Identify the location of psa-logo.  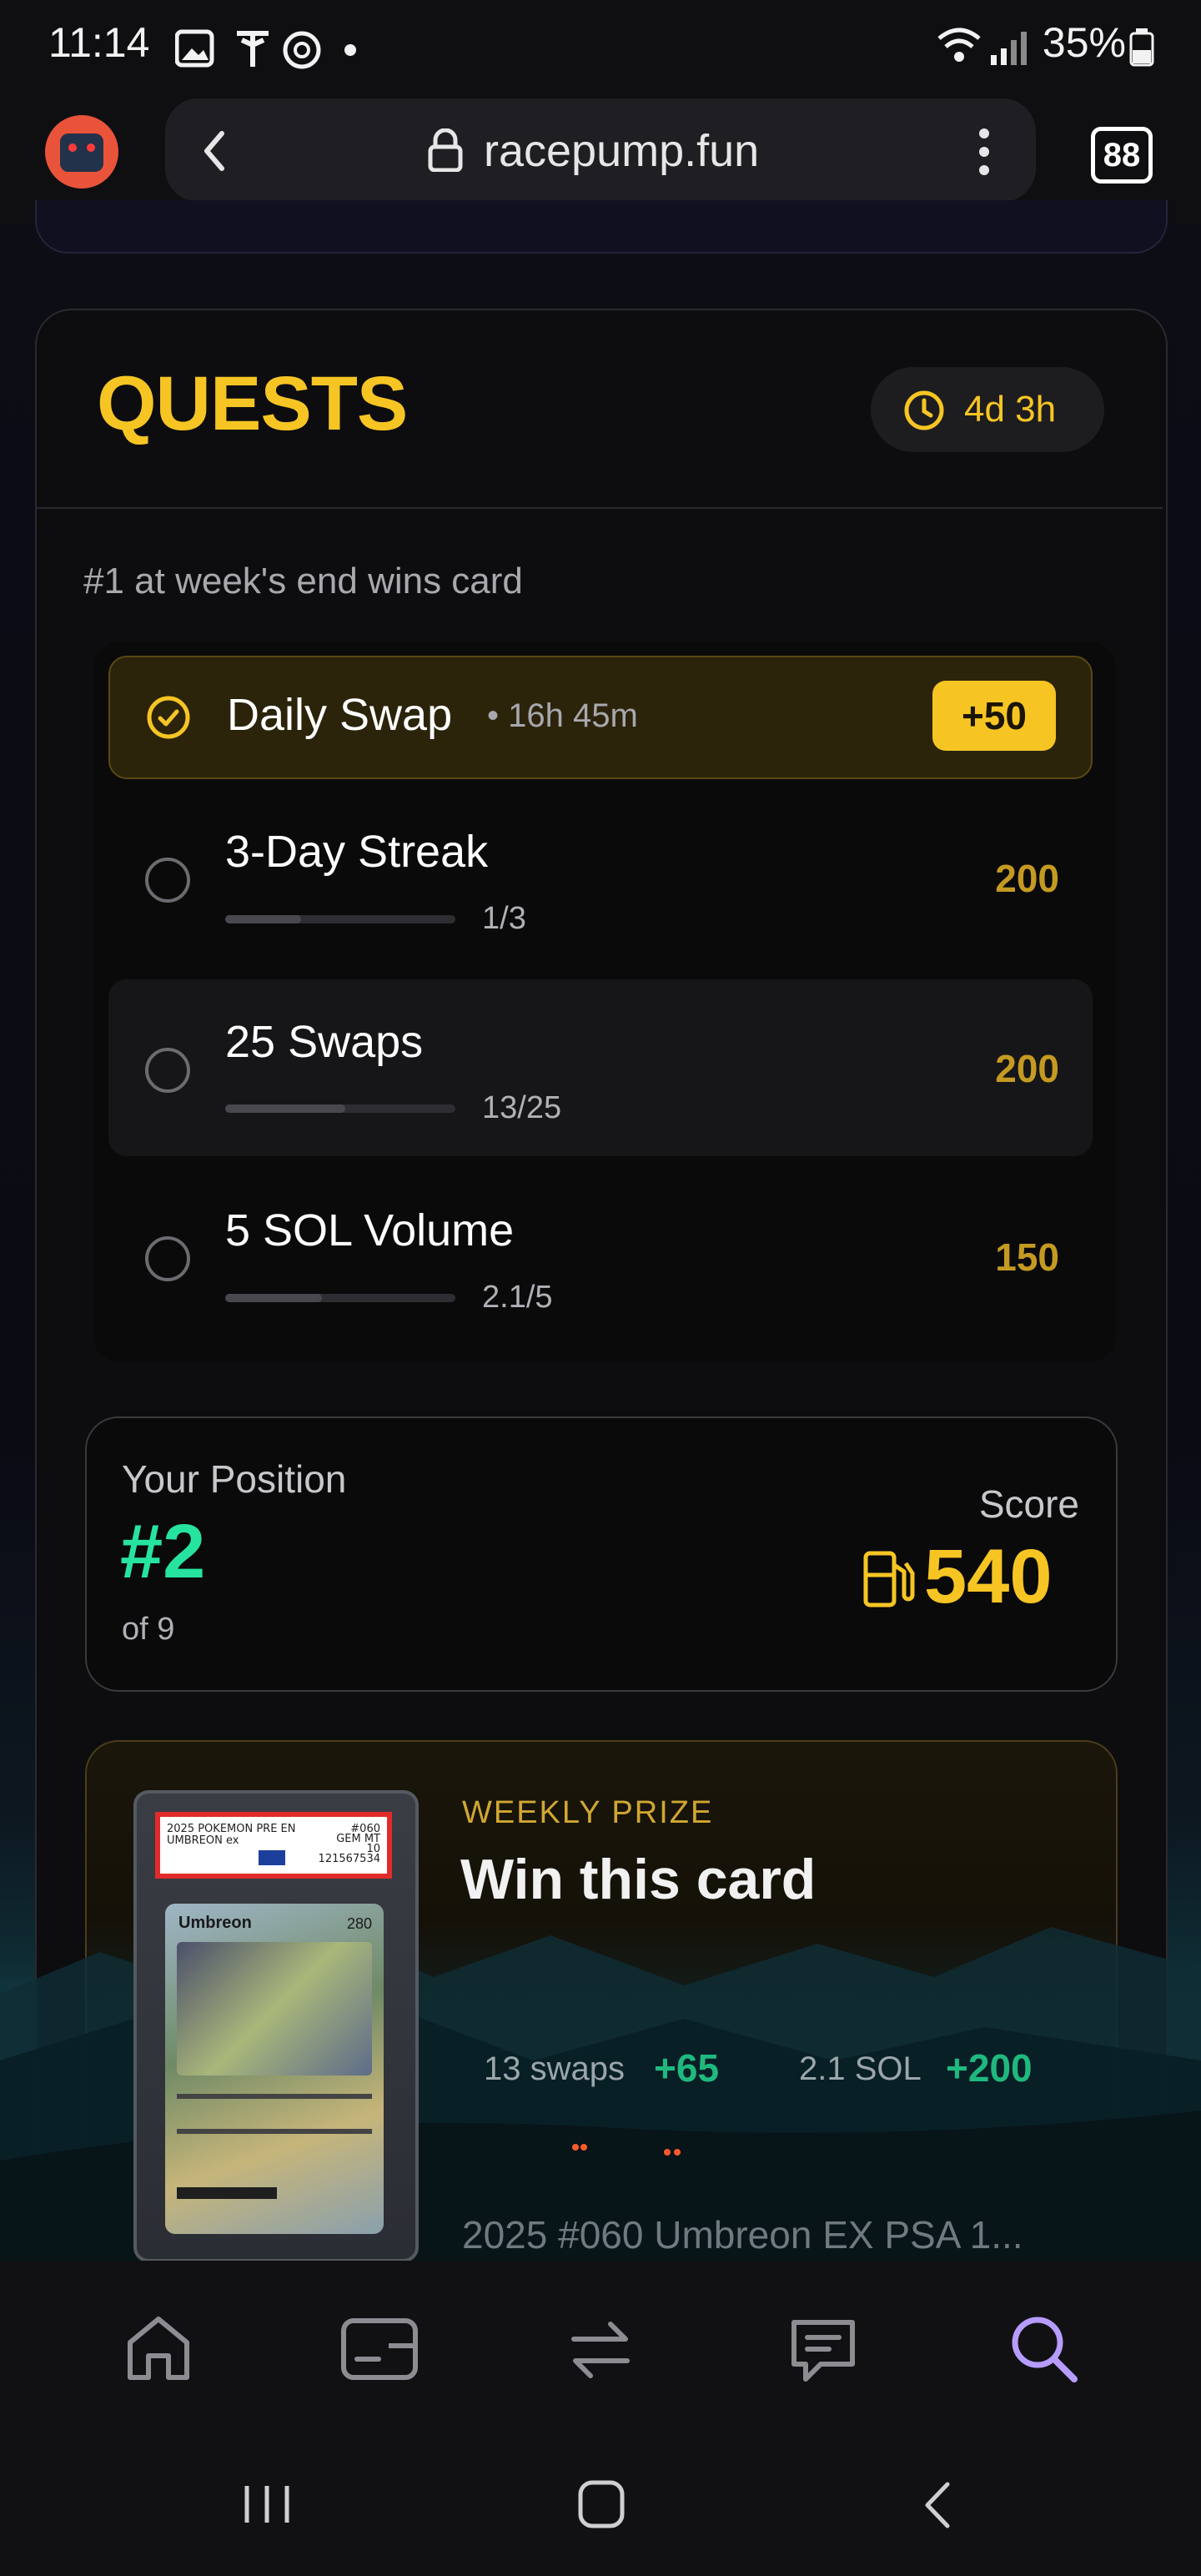
(272, 1857).